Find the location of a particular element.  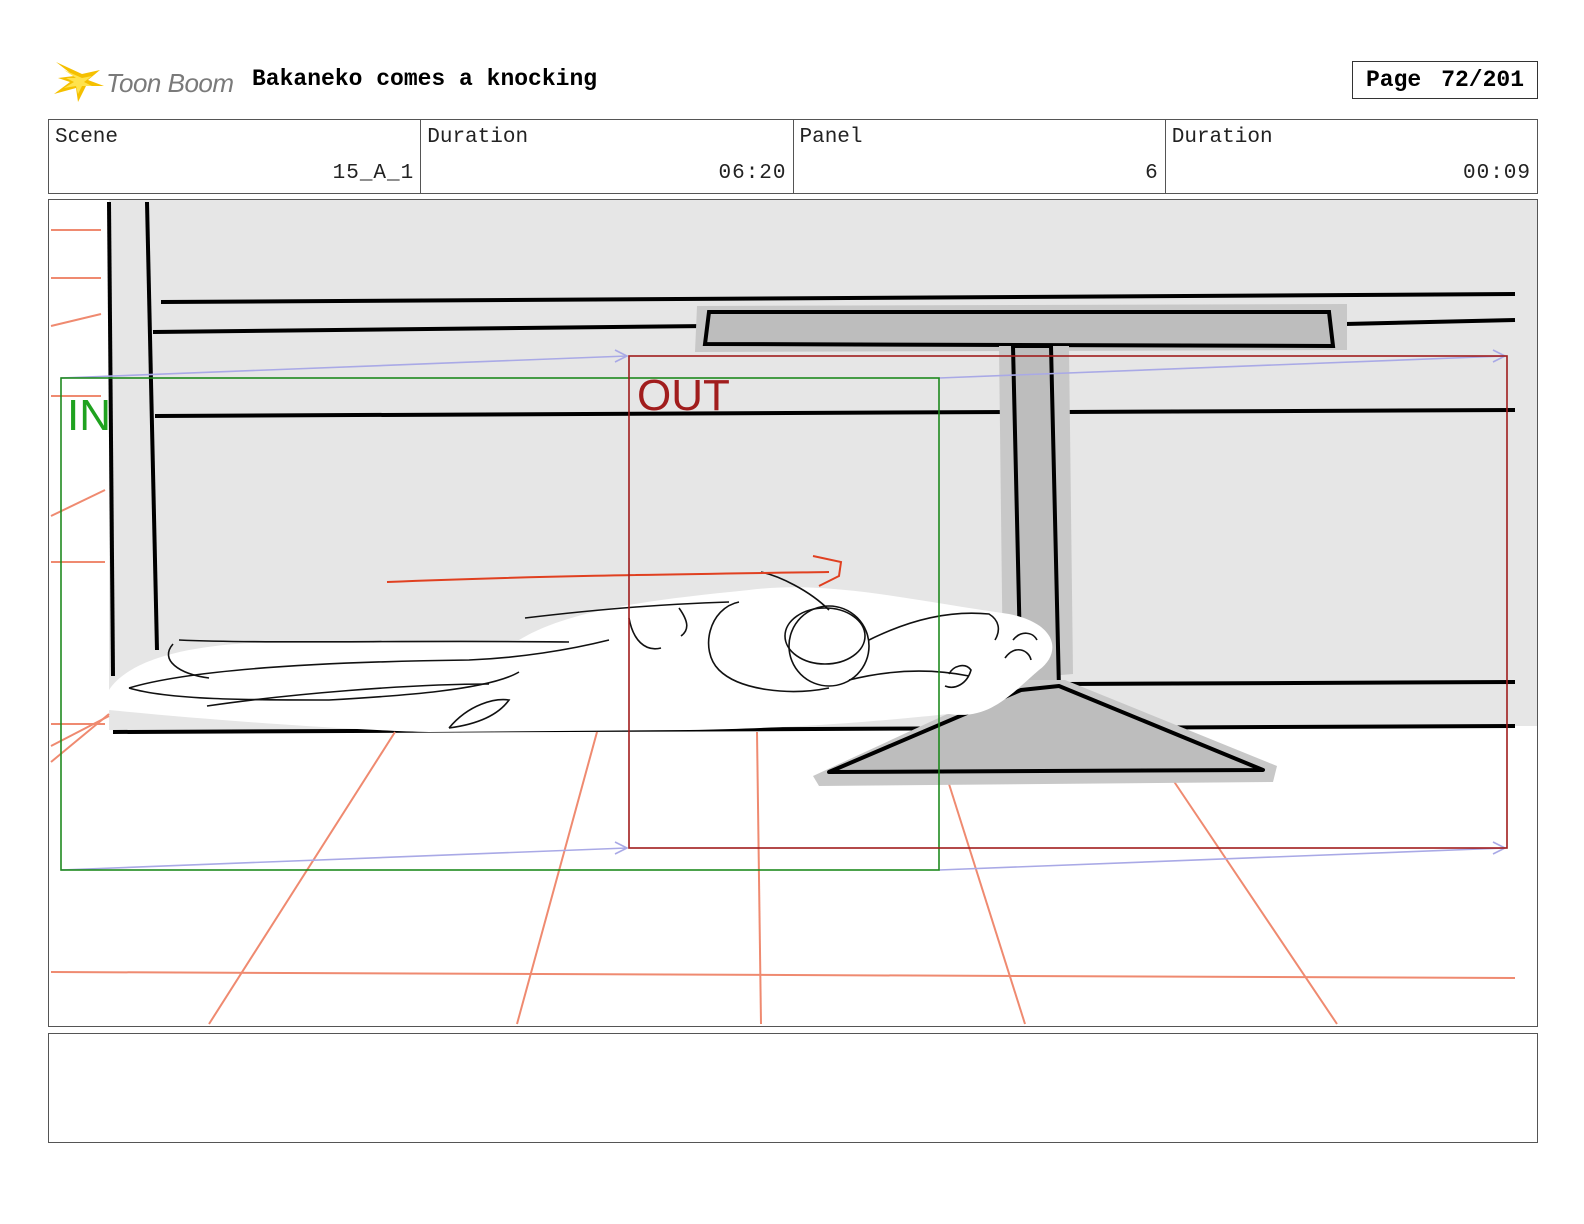

document-title: Bakaneko comes a knocking is located at coordinates (425, 79).